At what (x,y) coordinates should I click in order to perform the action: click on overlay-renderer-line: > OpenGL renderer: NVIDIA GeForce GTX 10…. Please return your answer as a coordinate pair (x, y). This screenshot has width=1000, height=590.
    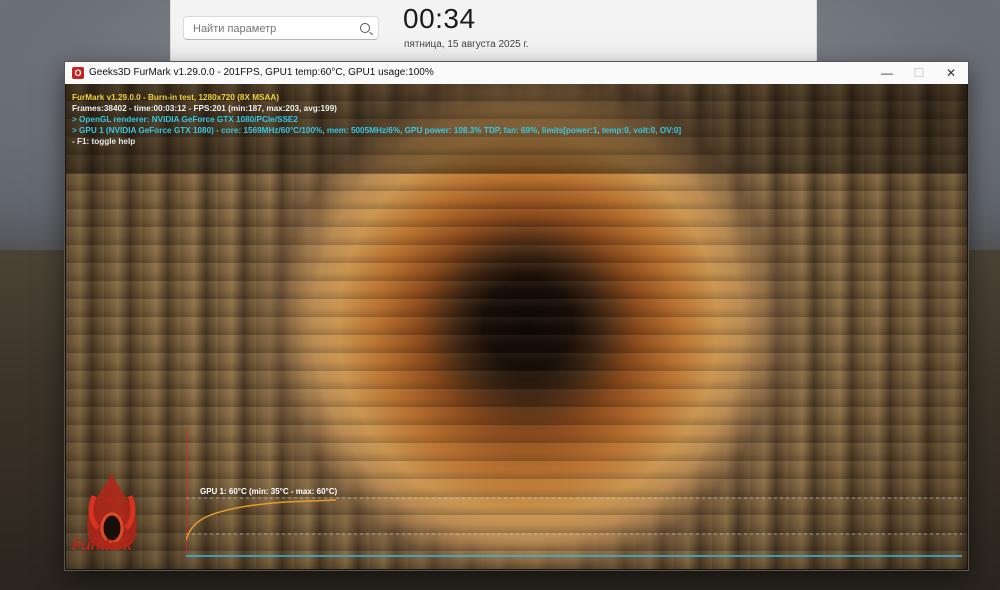
    Looking at the image, I should click on (185, 119).